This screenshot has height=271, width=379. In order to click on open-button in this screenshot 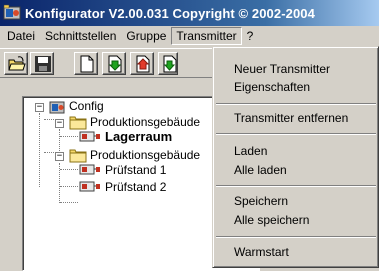, I will do `click(16, 63)`.